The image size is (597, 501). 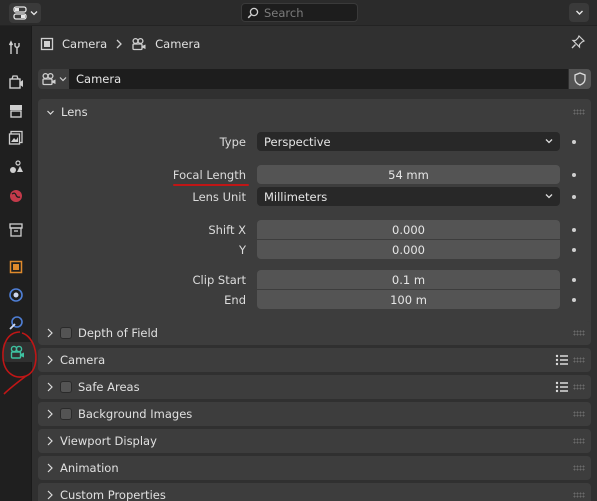 I want to click on shift-y-field: 0.000, so click(x=408, y=249).